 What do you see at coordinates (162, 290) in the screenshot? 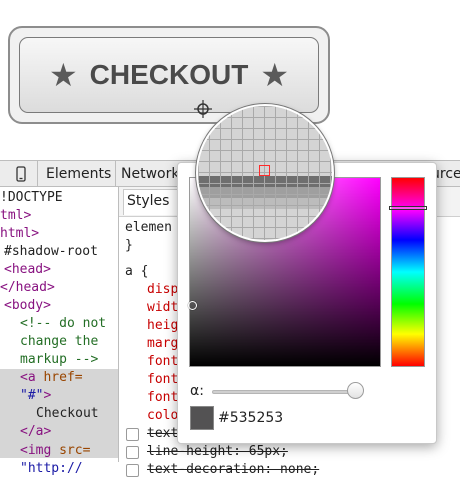
I see `css-property: disp` at bounding box center [162, 290].